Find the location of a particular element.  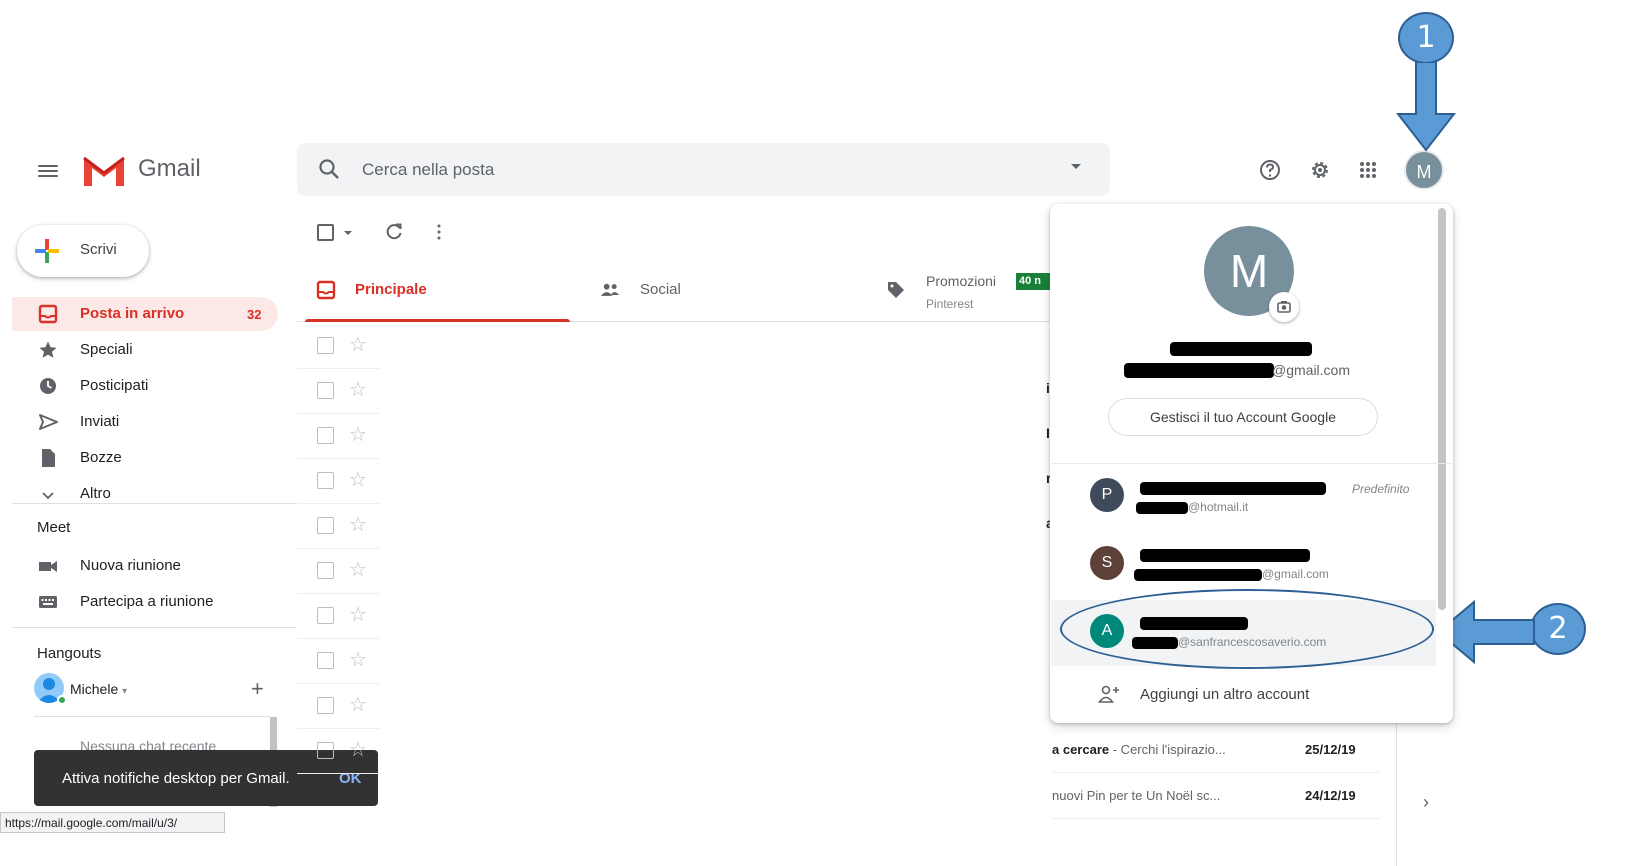

sidebar-item-label: Posta in arrivo is located at coordinates (132, 313).